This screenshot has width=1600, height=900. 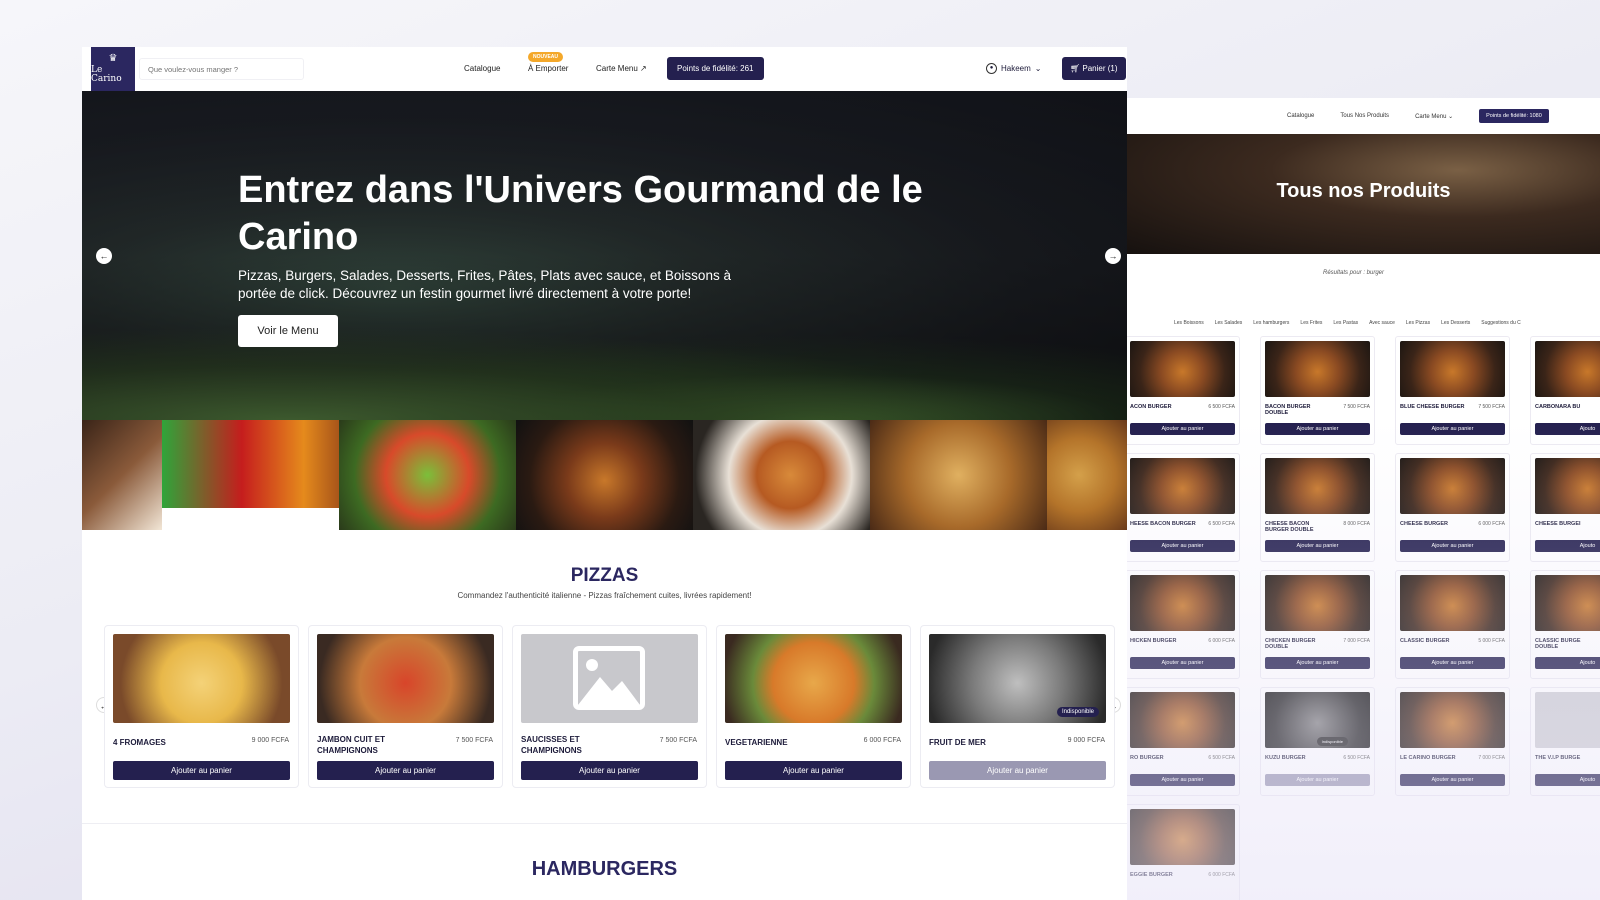 What do you see at coordinates (1189, 323) in the screenshot?
I see `category-tab: Les Boissons` at bounding box center [1189, 323].